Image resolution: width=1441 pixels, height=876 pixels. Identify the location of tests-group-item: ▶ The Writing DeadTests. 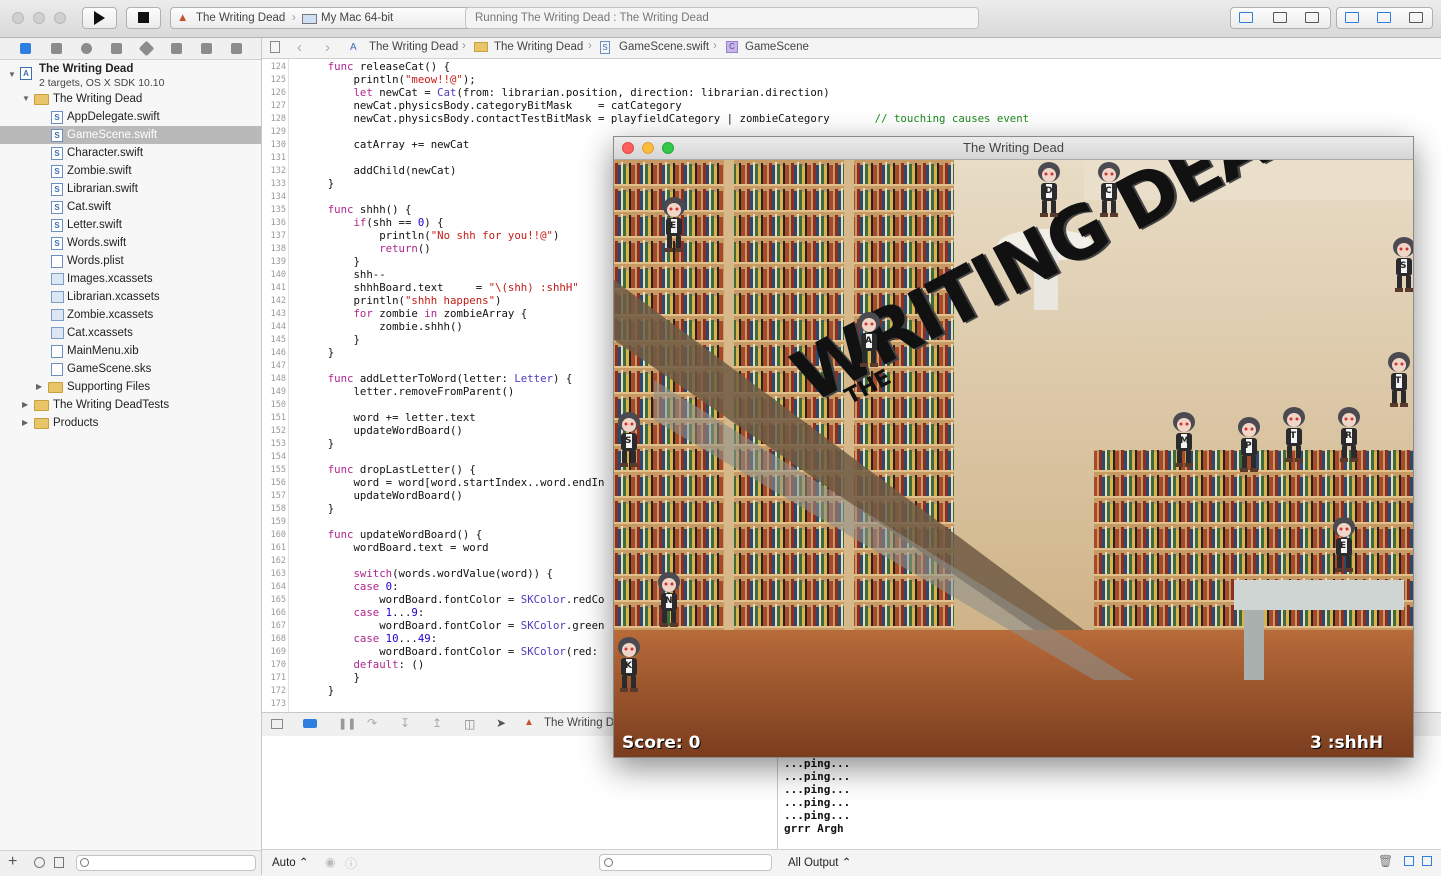
(130, 405).